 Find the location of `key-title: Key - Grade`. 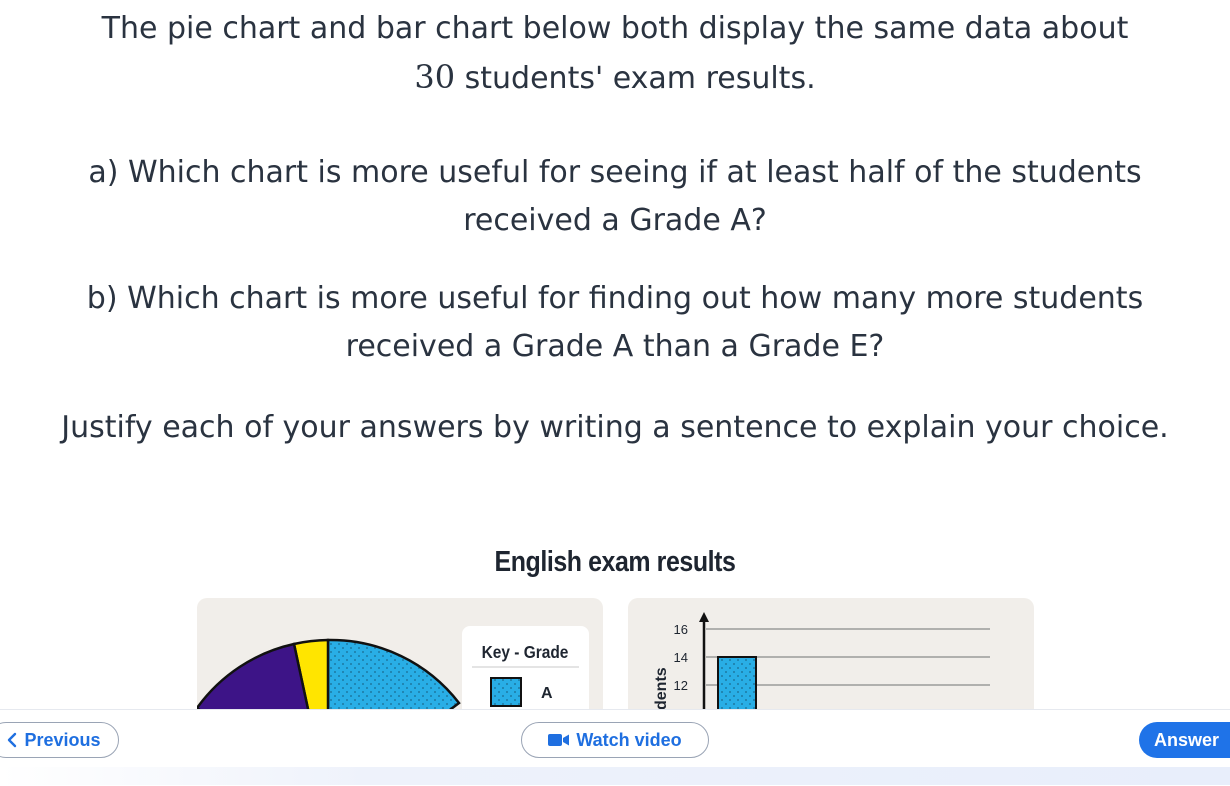

key-title: Key - Grade is located at coordinates (525, 652).